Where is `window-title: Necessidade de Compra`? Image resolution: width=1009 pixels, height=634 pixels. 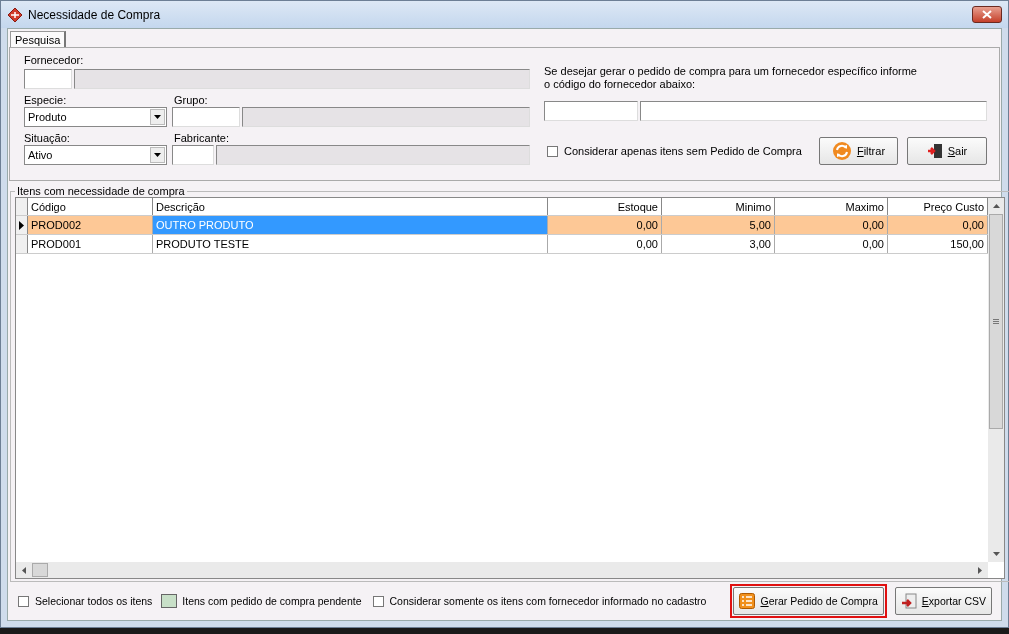 window-title: Necessidade de Compra is located at coordinates (94, 14).